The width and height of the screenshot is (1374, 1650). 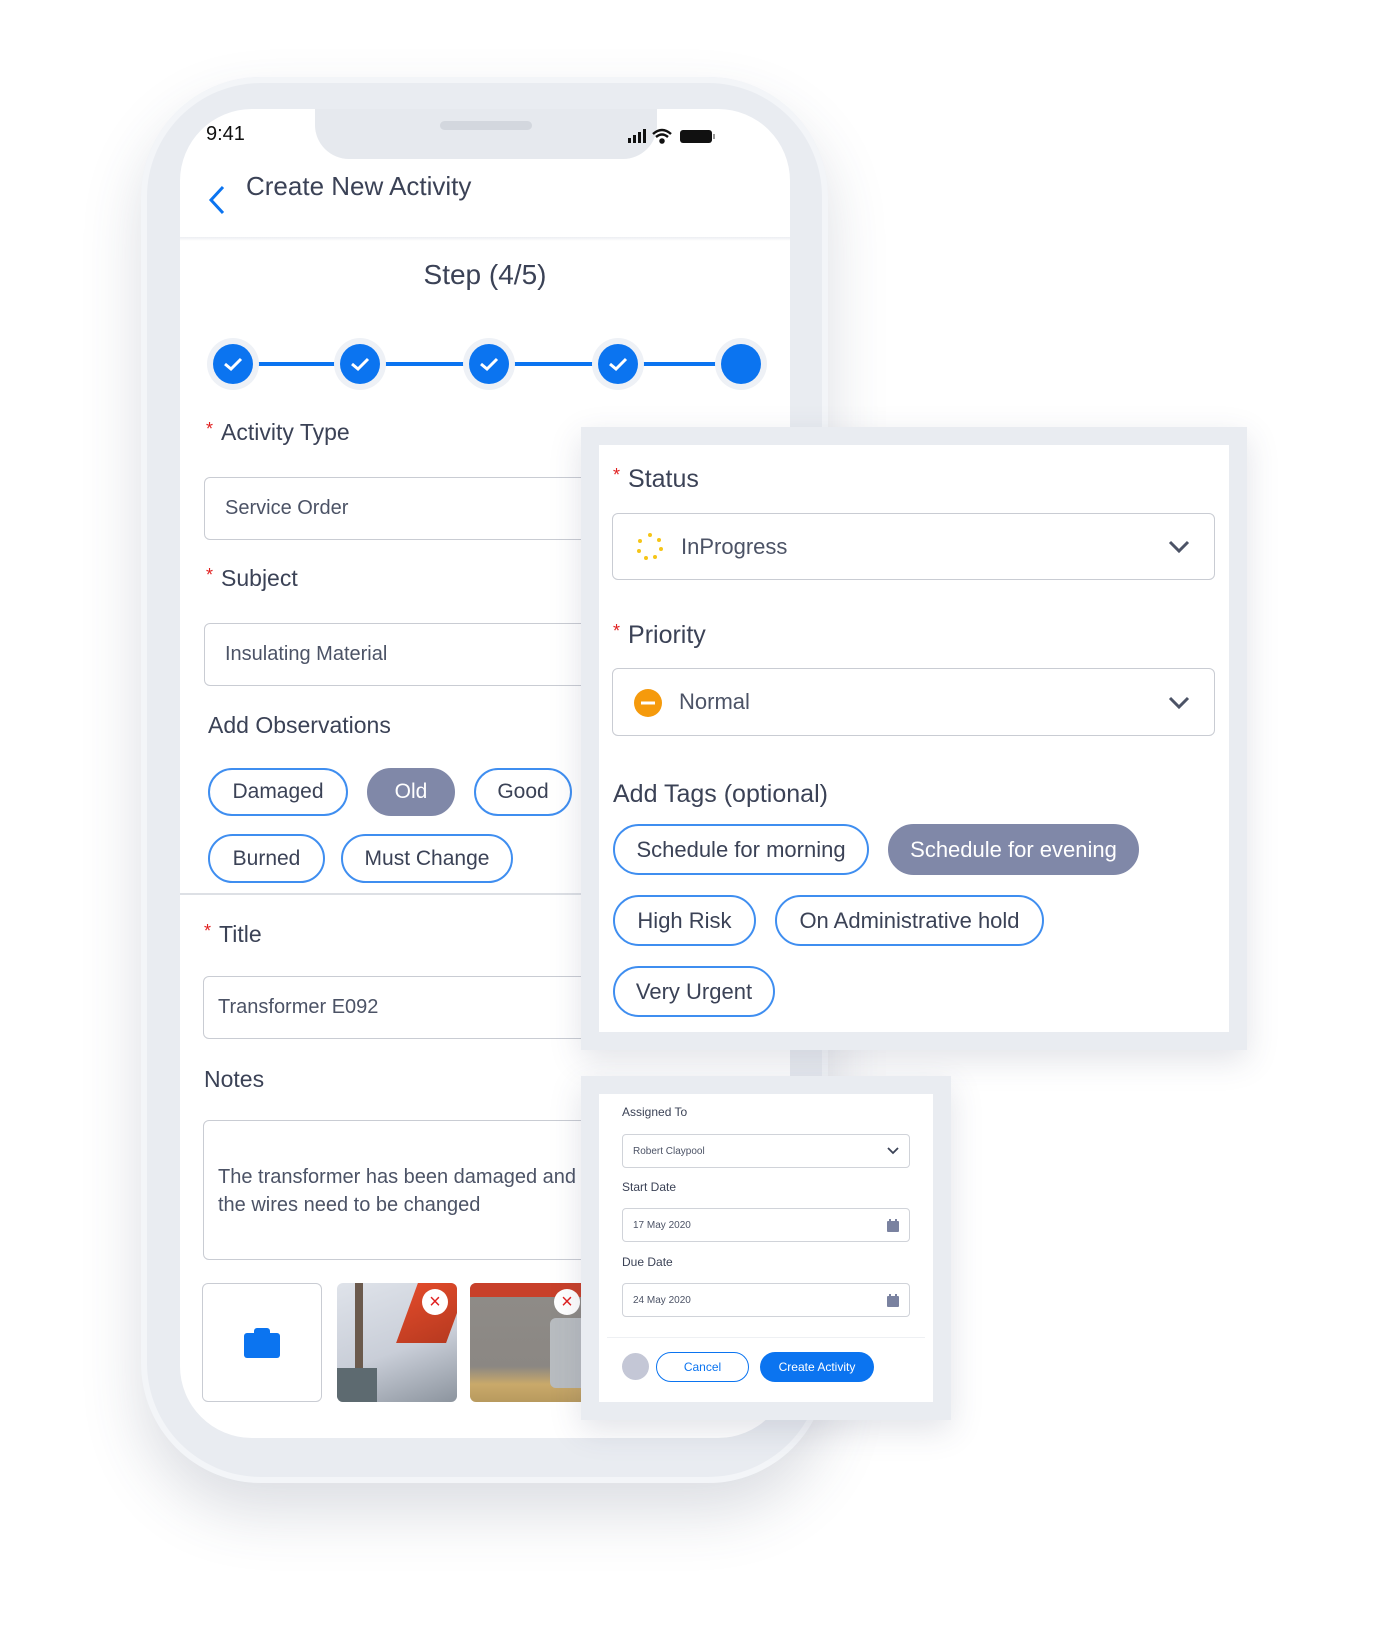 I want to click on due-date-label: Due Date, so click(x=647, y=1262).